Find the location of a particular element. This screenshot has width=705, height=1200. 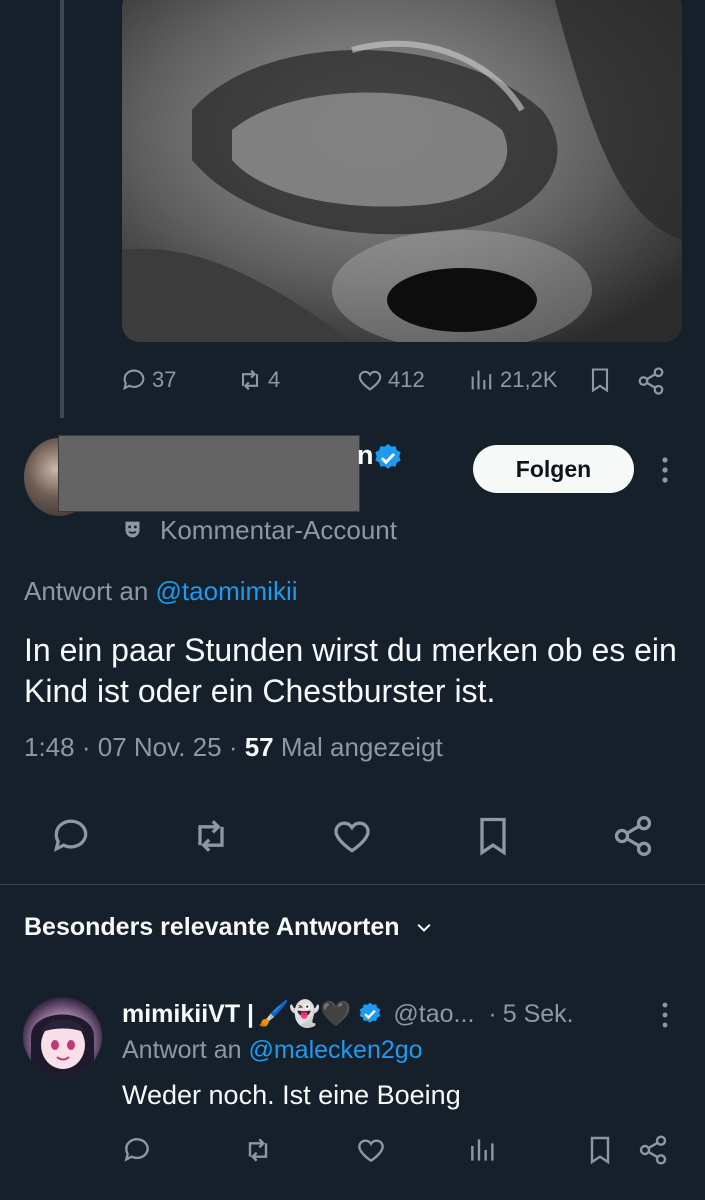

retweet-count: 4 is located at coordinates (274, 379).